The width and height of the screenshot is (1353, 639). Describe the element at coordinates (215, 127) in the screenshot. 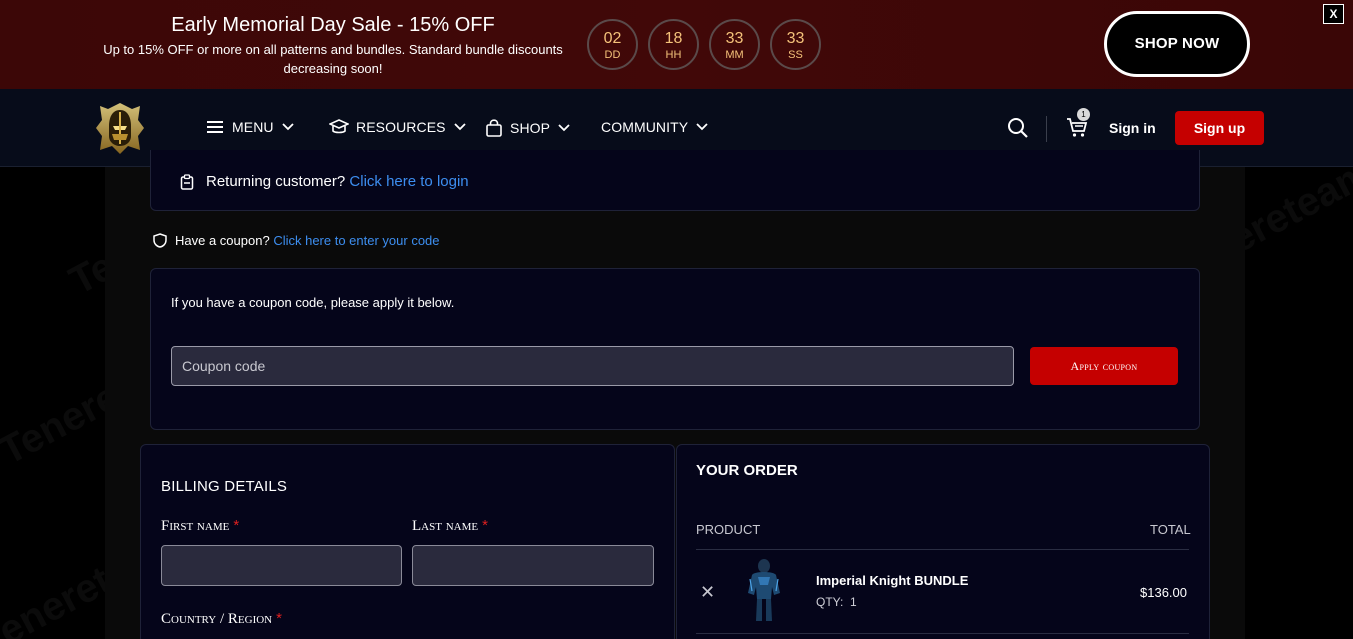

I see `hamburger-icon` at that location.